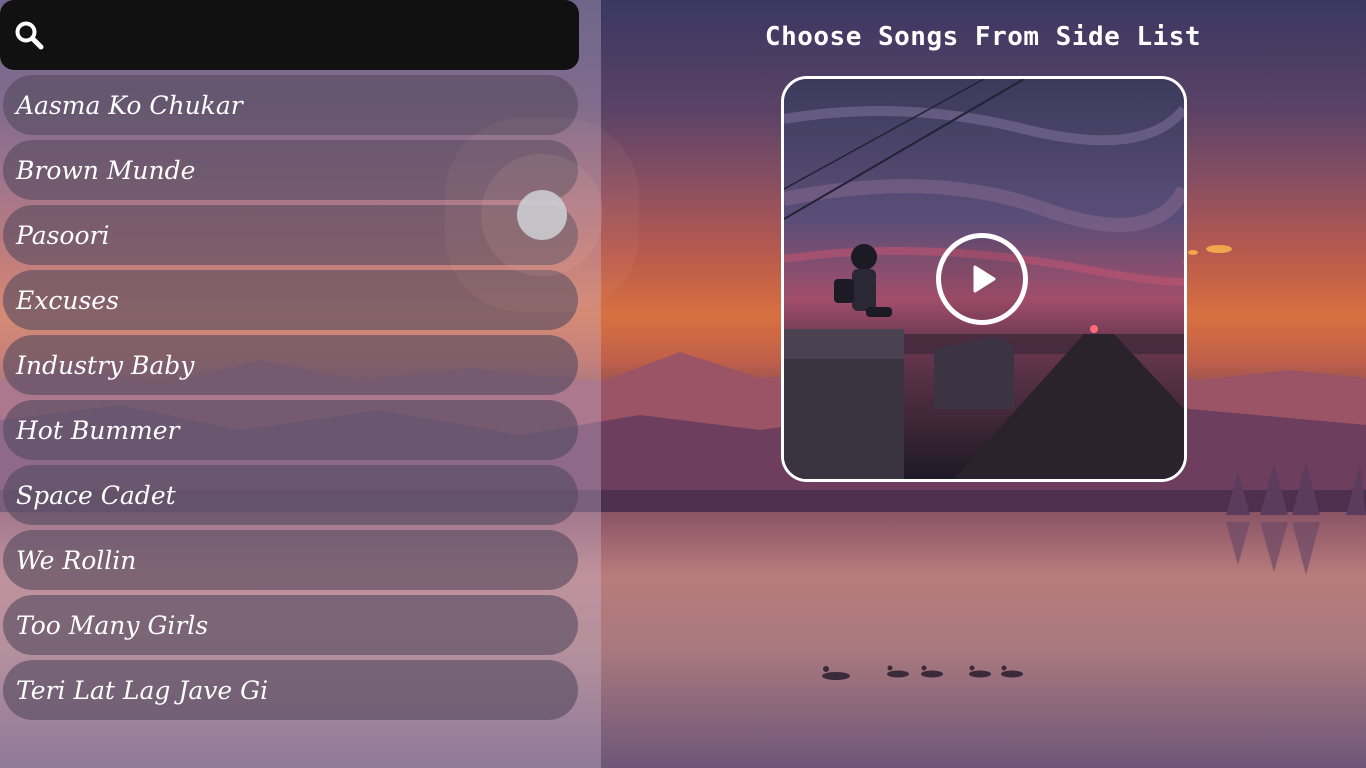  I want to click on background-trees, so click(1296, 518).